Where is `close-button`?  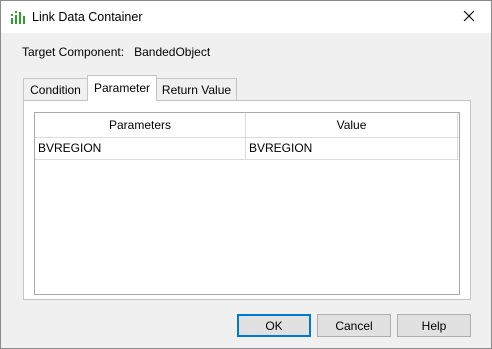 close-button is located at coordinates (469, 17).